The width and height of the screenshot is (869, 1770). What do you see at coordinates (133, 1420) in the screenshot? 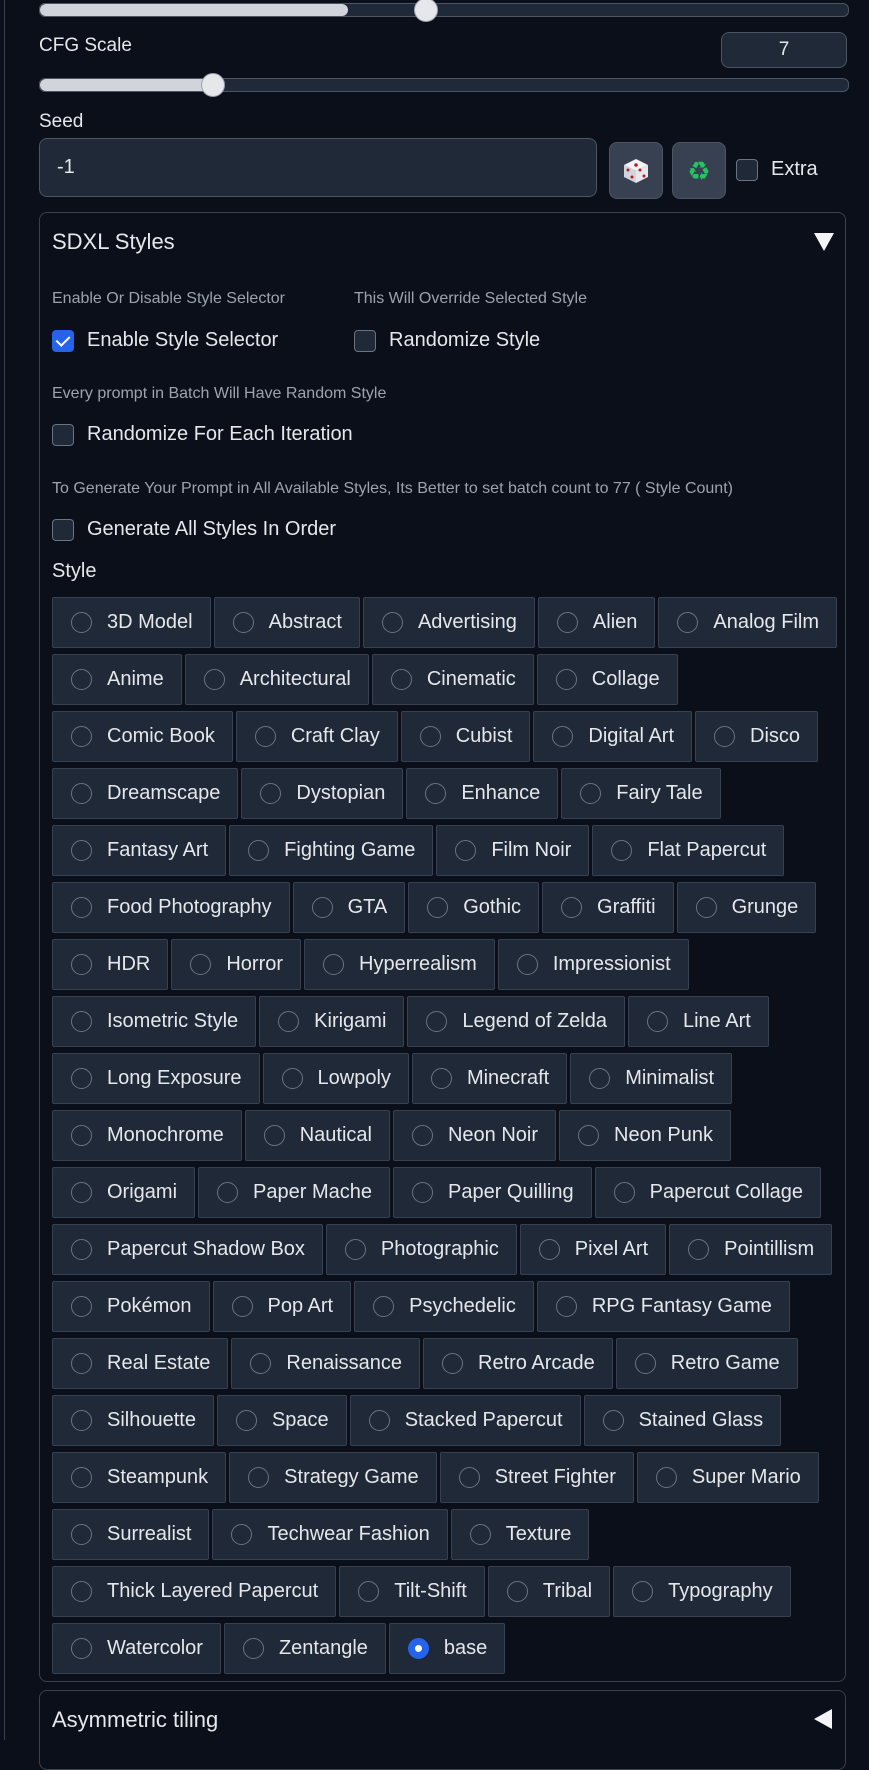
I see `style-option: Silhouette` at bounding box center [133, 1420].